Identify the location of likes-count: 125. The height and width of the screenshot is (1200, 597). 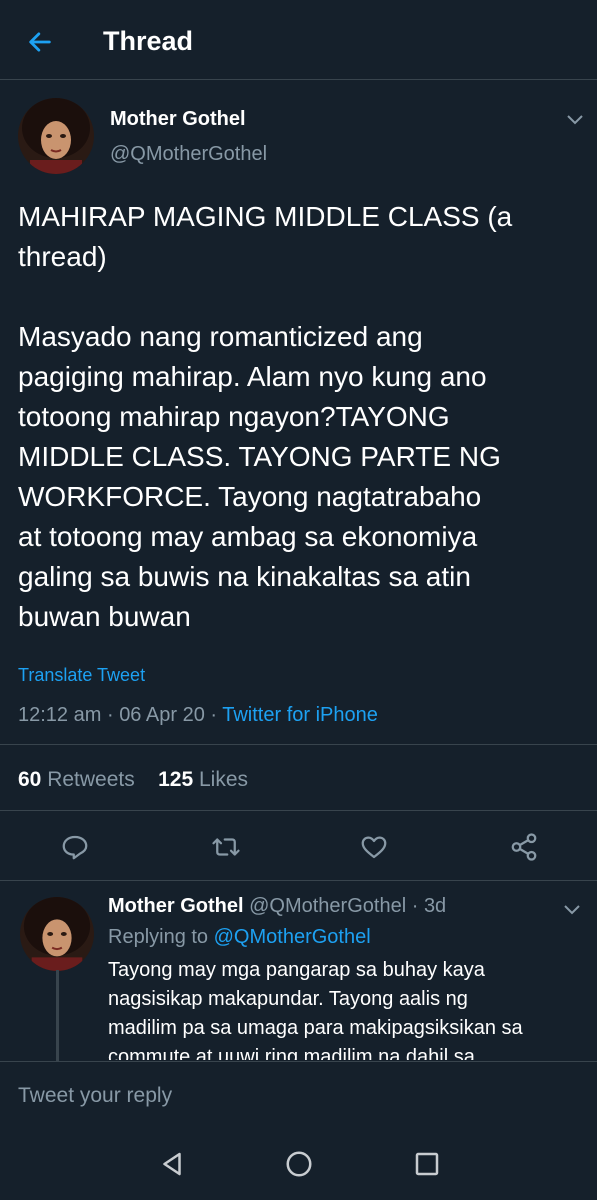
(176, 779).